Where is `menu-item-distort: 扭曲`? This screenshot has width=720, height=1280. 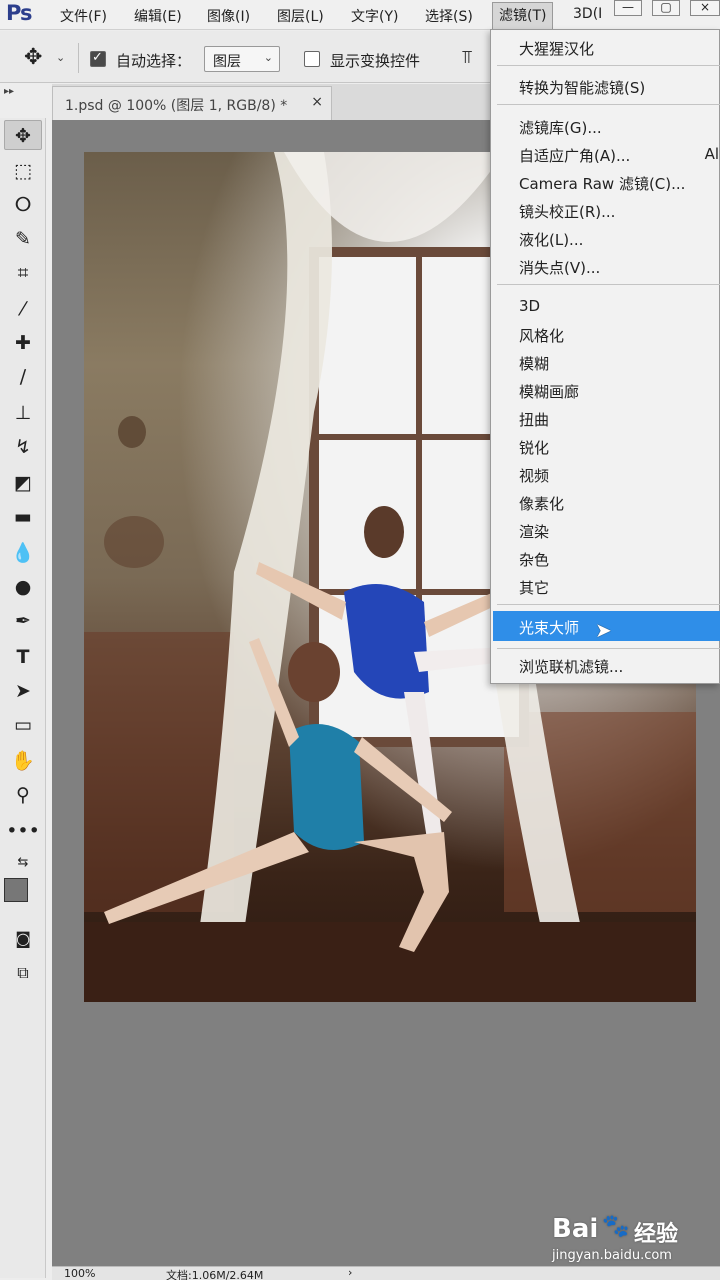
menu-item-distort: 扭曲 is located at coordinates (534, 419).